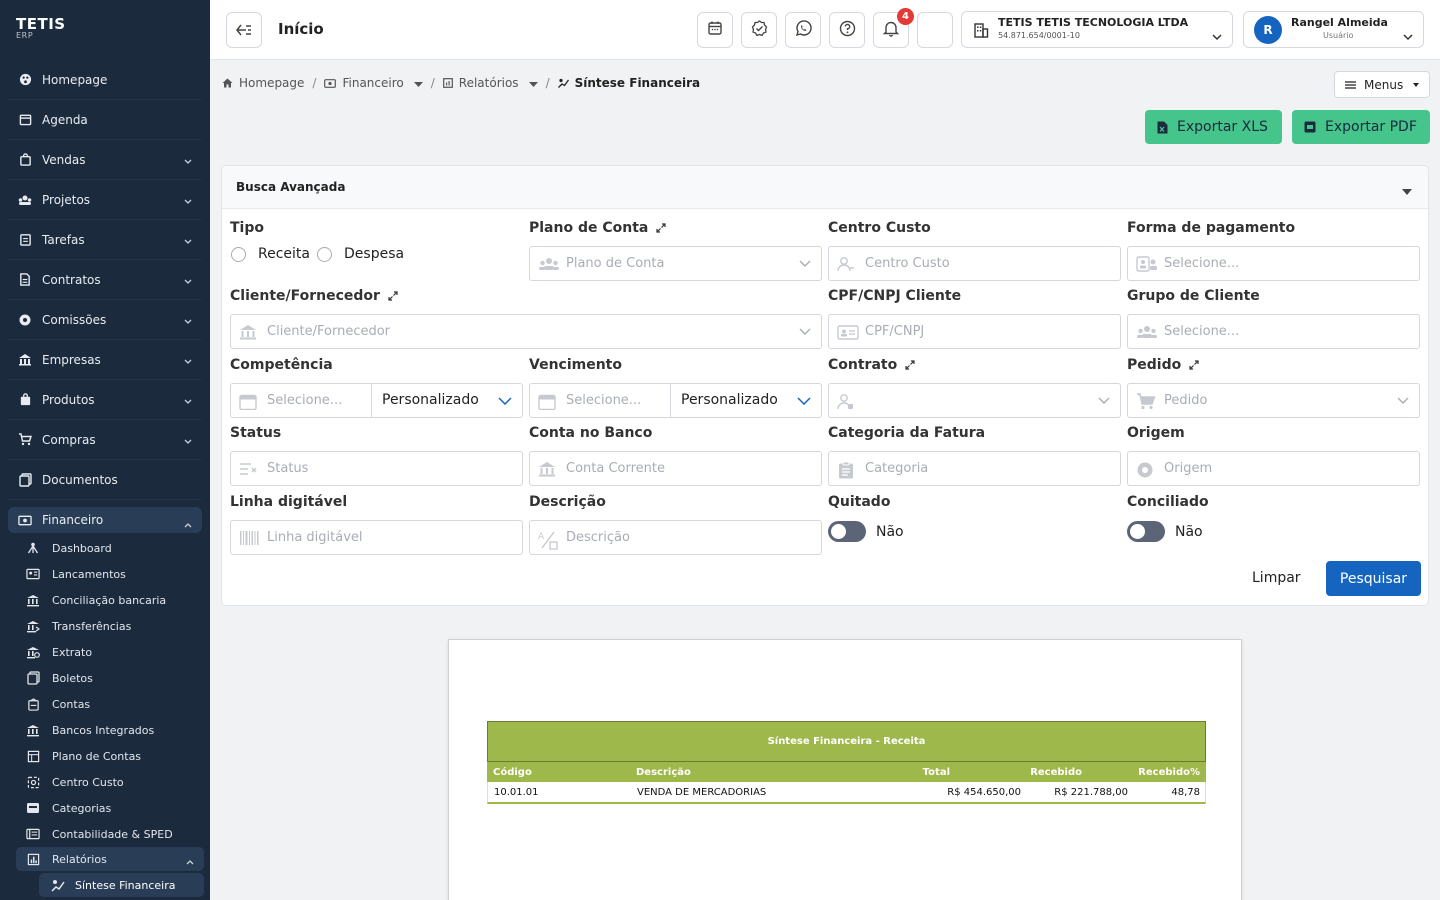 The image size is (1440, 900). What do you see at coordinates (907, 263) in the screenshot?
I see `placeholder: Centro Custo` at bounding box center [907, 263].